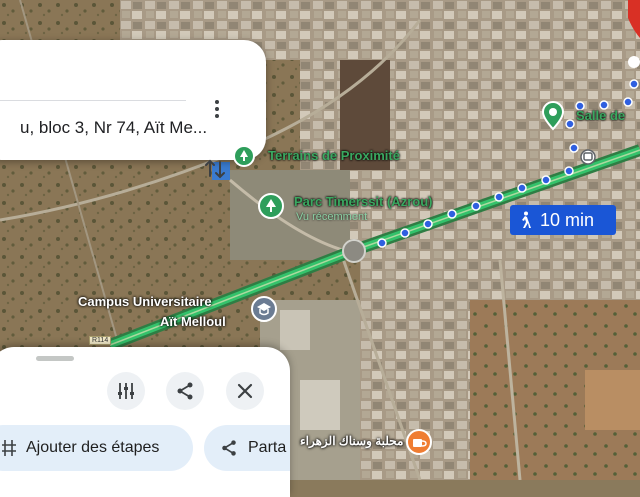 This screenshot has height=497, width=640. I want to click on place-marker-icon, so click(553, 118).